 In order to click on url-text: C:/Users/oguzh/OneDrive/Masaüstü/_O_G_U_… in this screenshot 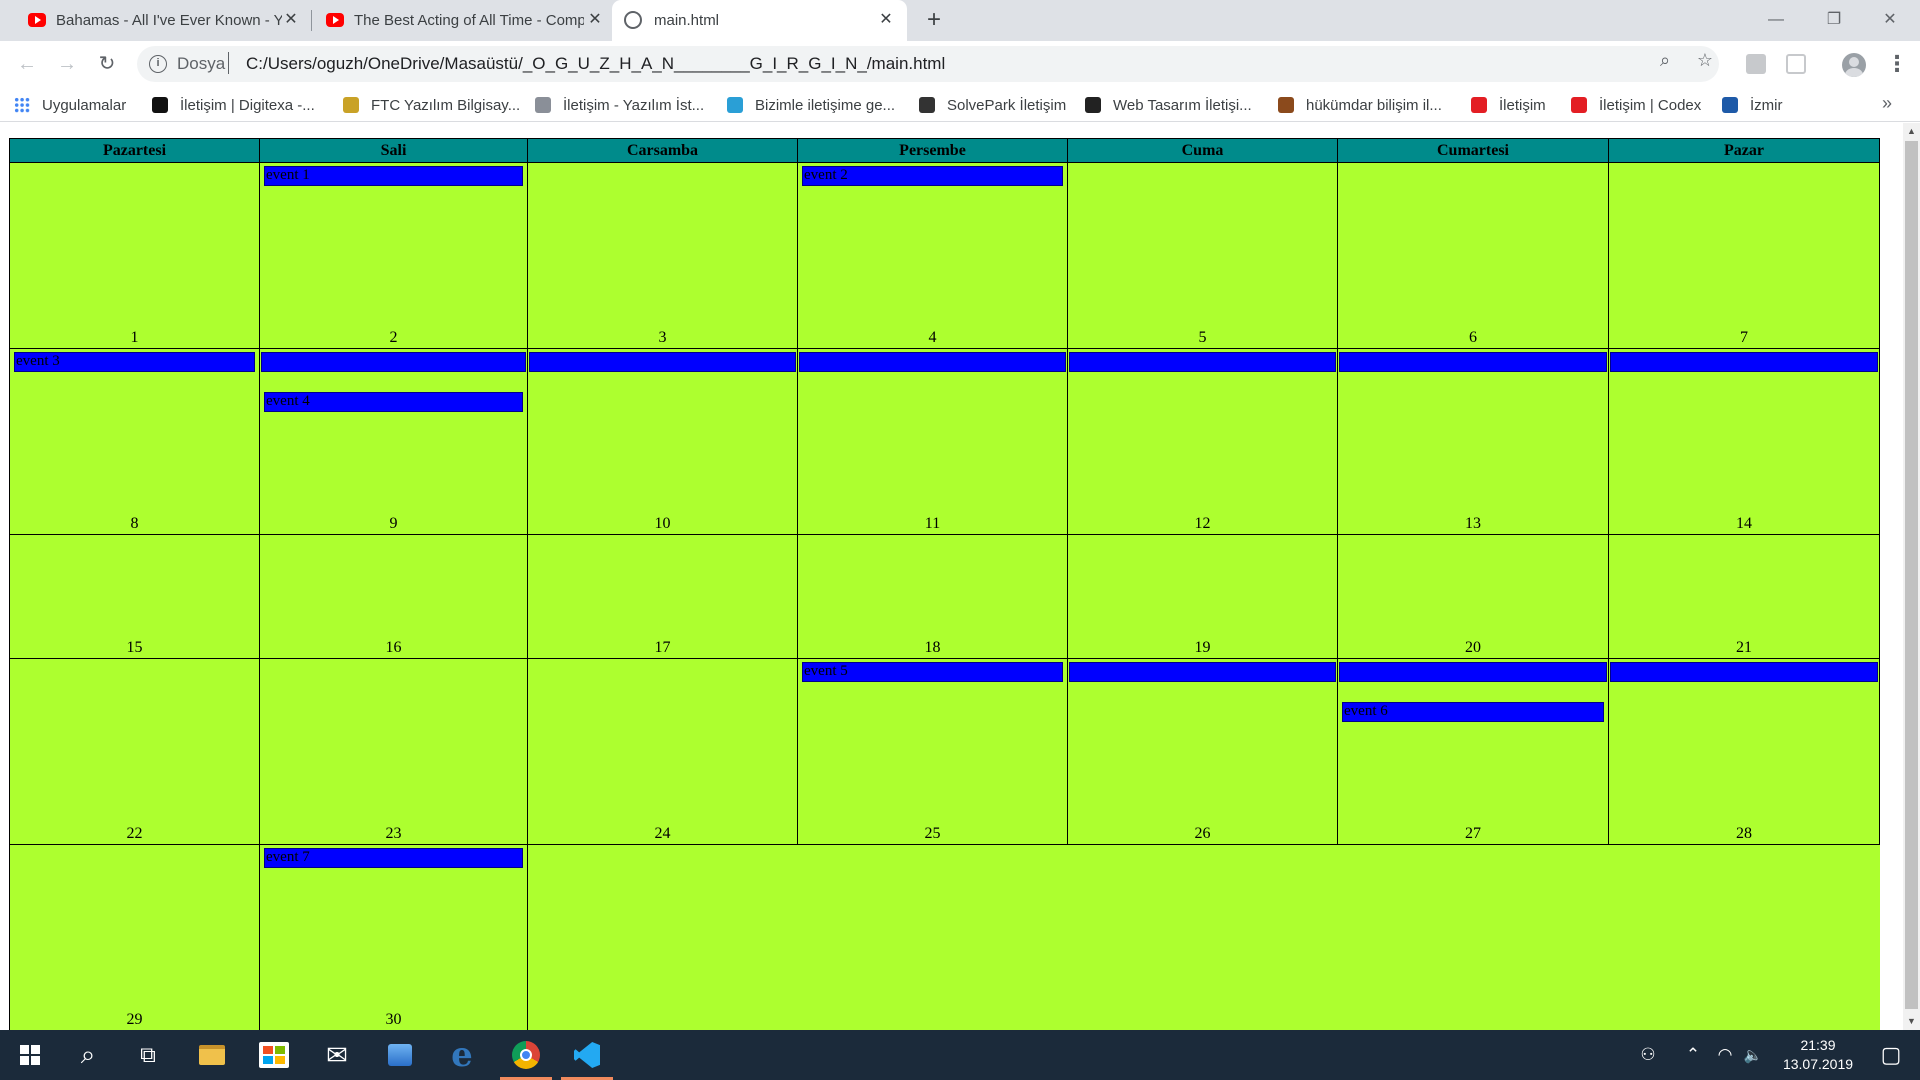, I will do `click(595, 64)`.